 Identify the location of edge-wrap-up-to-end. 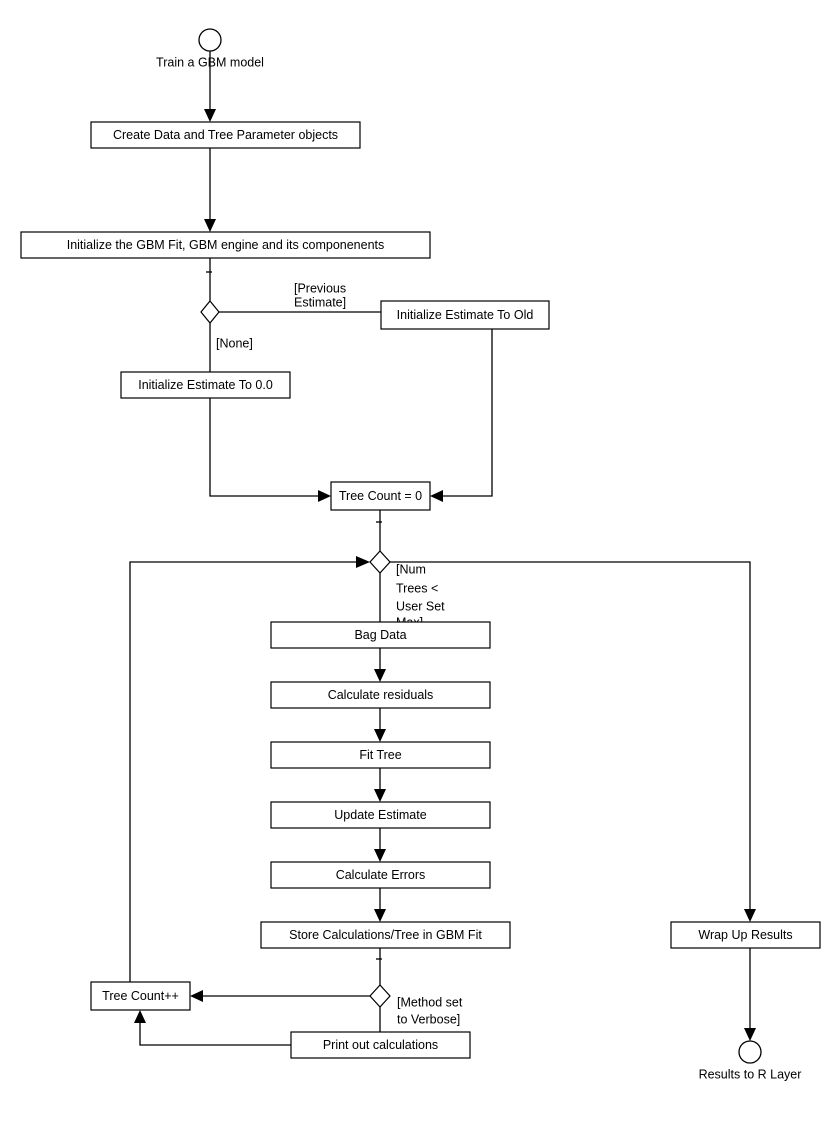
(750, 994).